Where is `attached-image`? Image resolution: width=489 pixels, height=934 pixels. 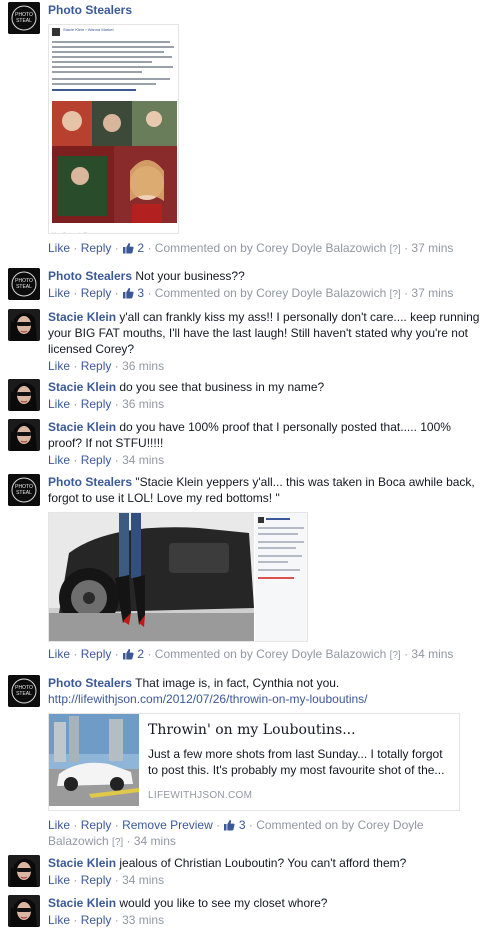
attached-image is located at coordinates (178, 577).